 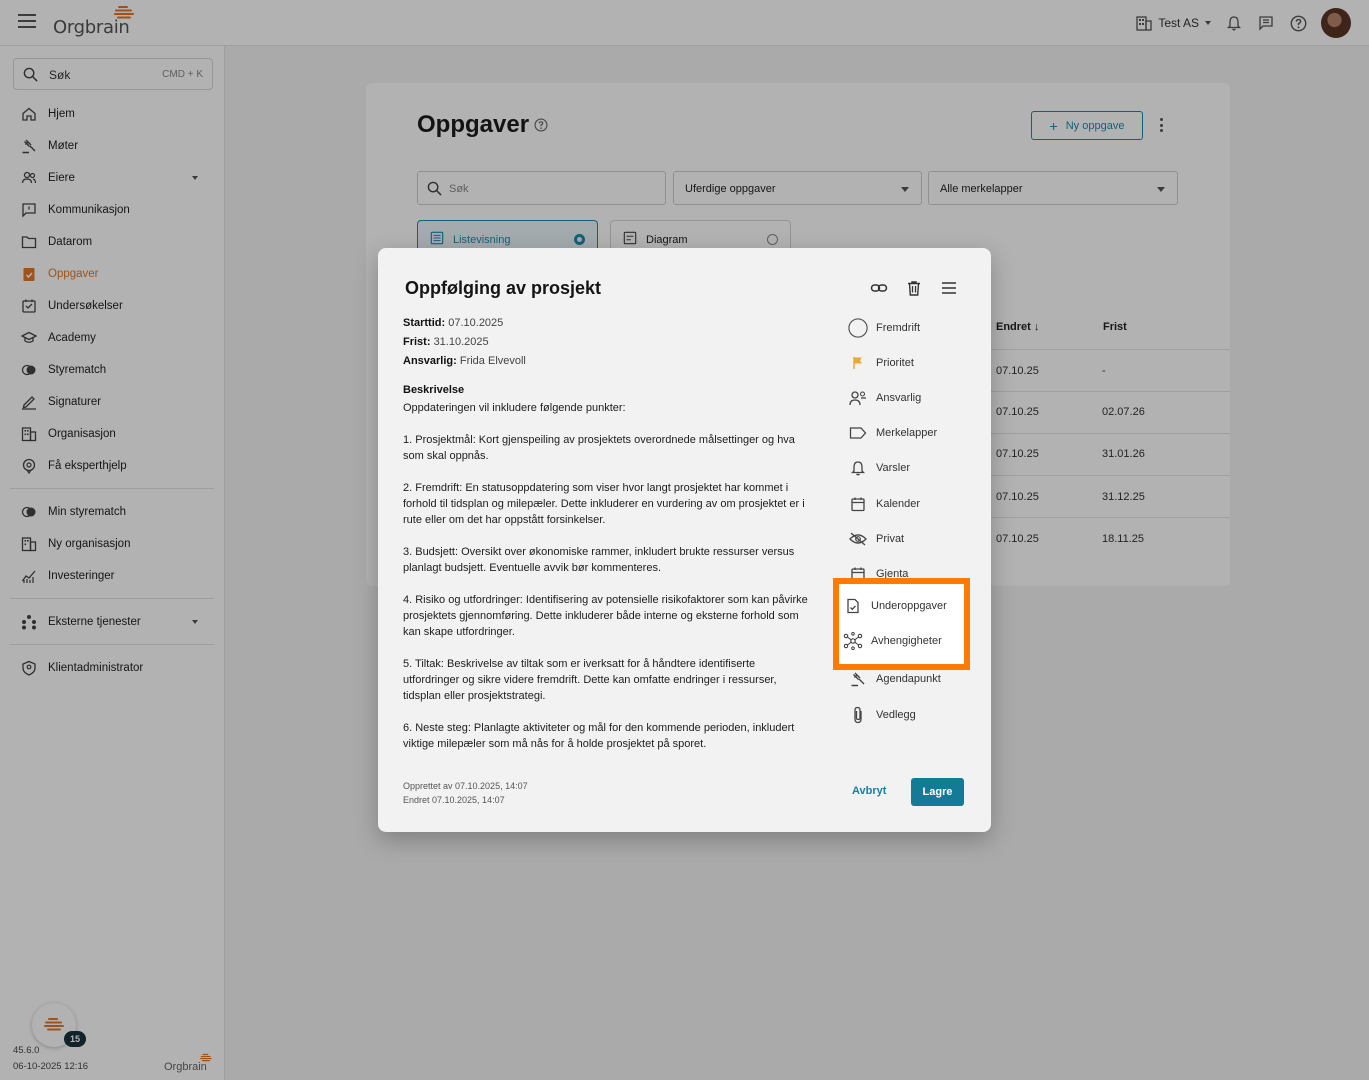 What do you see at coordinates (890, 538) in the screenshot?
I see `action-label: Privat` at bounding box center [890, 538].